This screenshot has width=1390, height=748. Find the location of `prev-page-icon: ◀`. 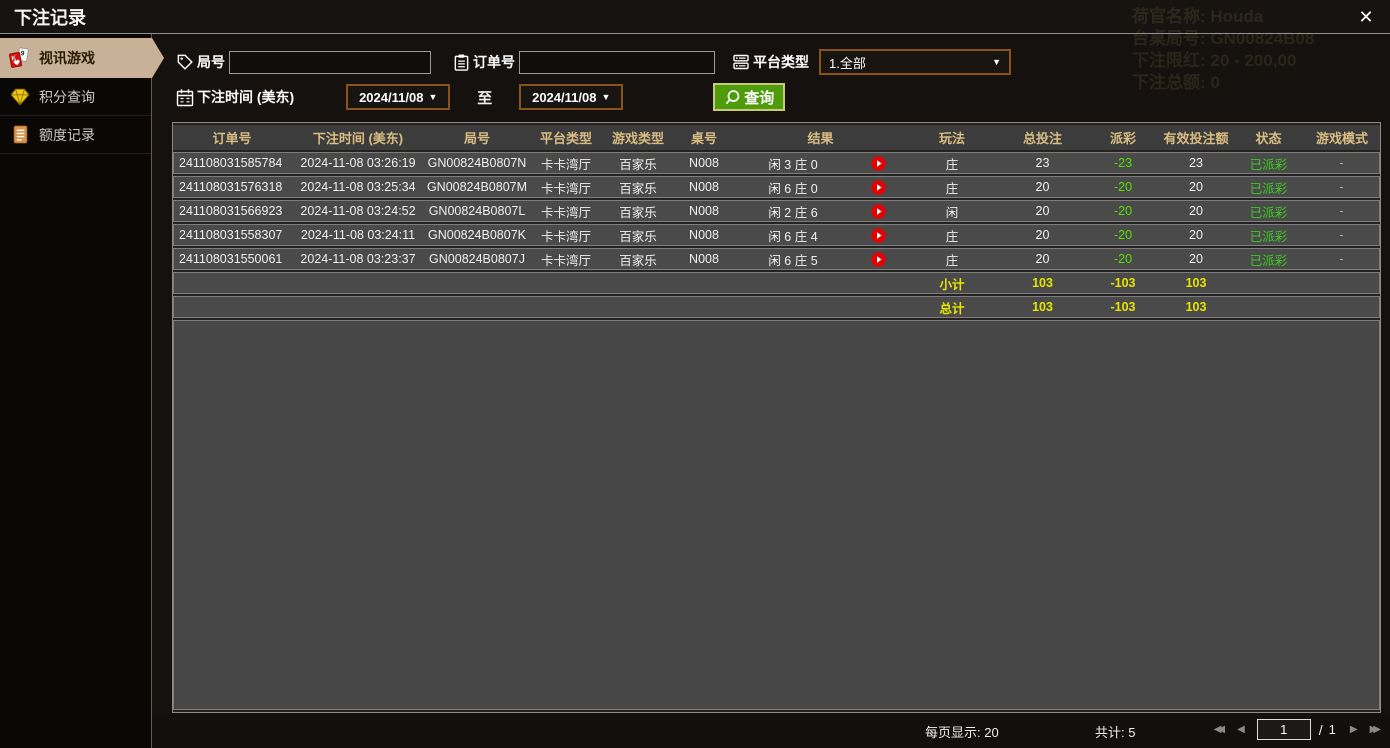

prev-page-icon: ◀ is located at coordinates (1241, 729).